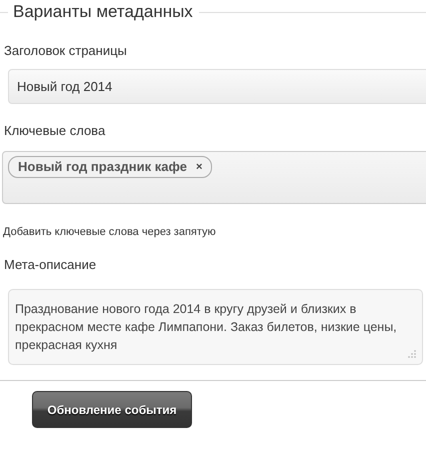  Describe the element at coordinates (66, 51) in the screenshot. I see `field-label: Заголовок страницы` at that location.